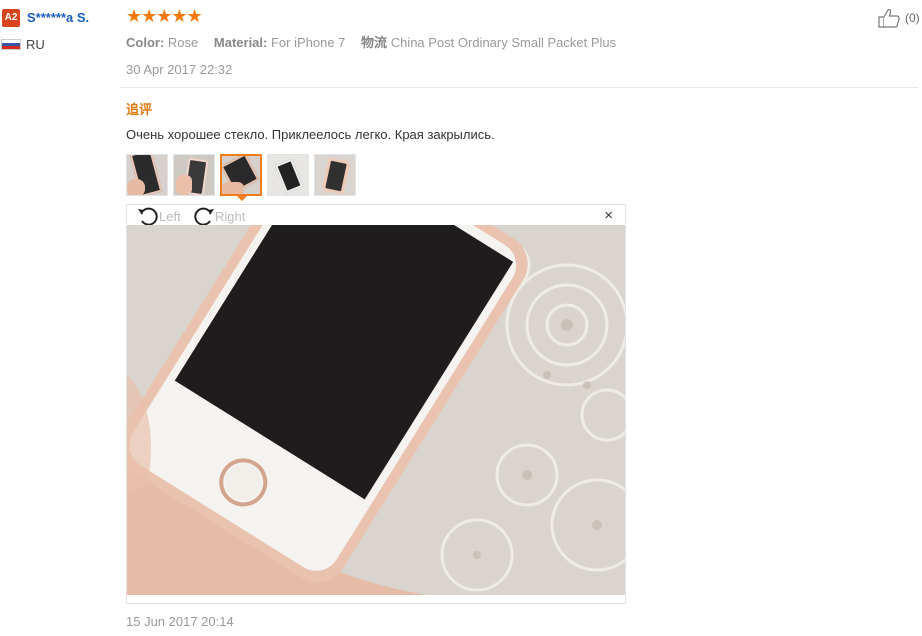  Describe the element at coordinates (139, 109) in the screenshot. I see `followup-label: 追评` at that location.